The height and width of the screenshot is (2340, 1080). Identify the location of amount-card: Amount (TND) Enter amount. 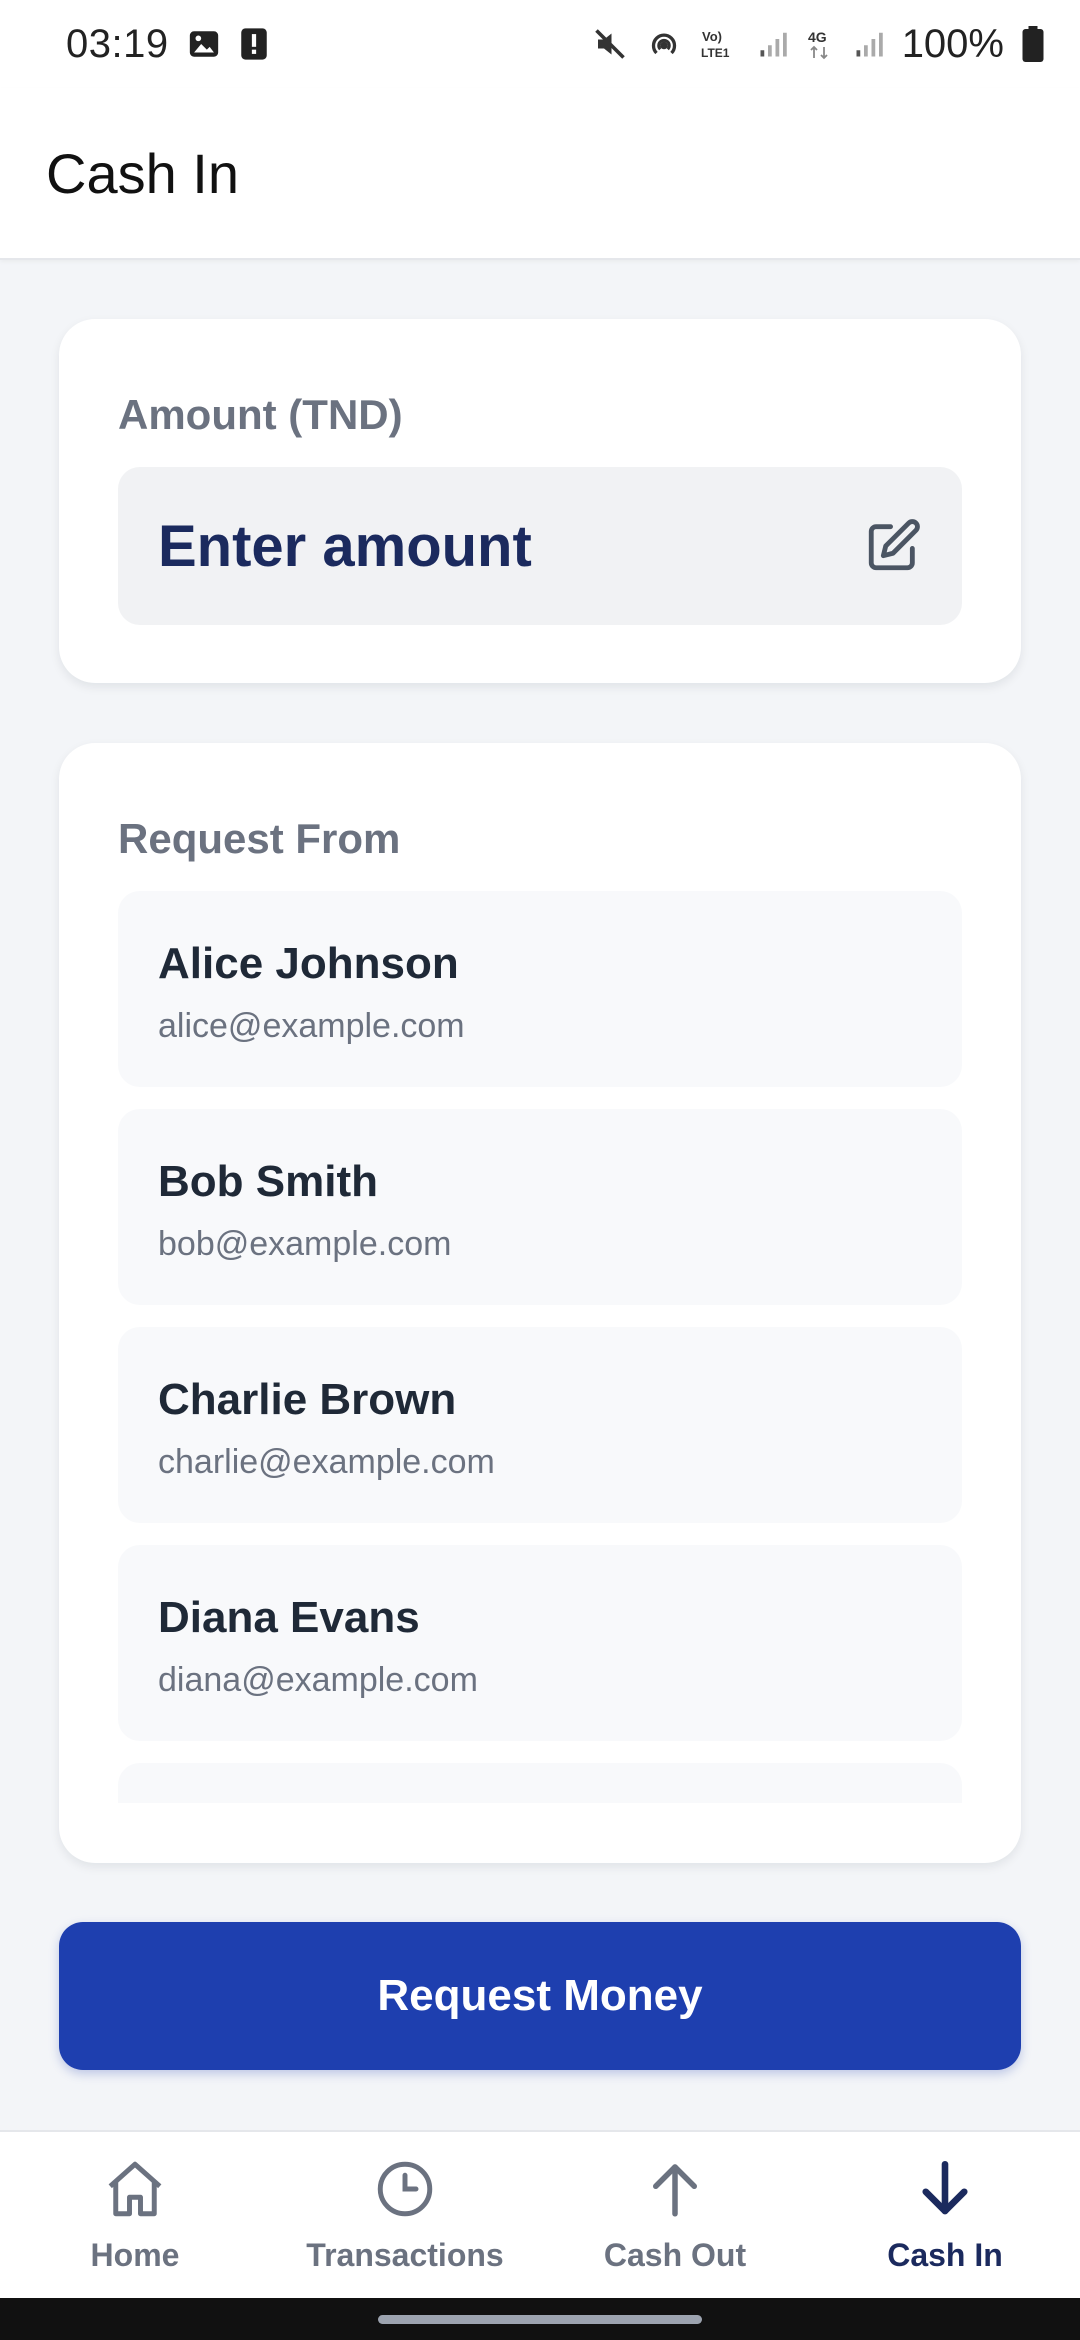
(540, 501).